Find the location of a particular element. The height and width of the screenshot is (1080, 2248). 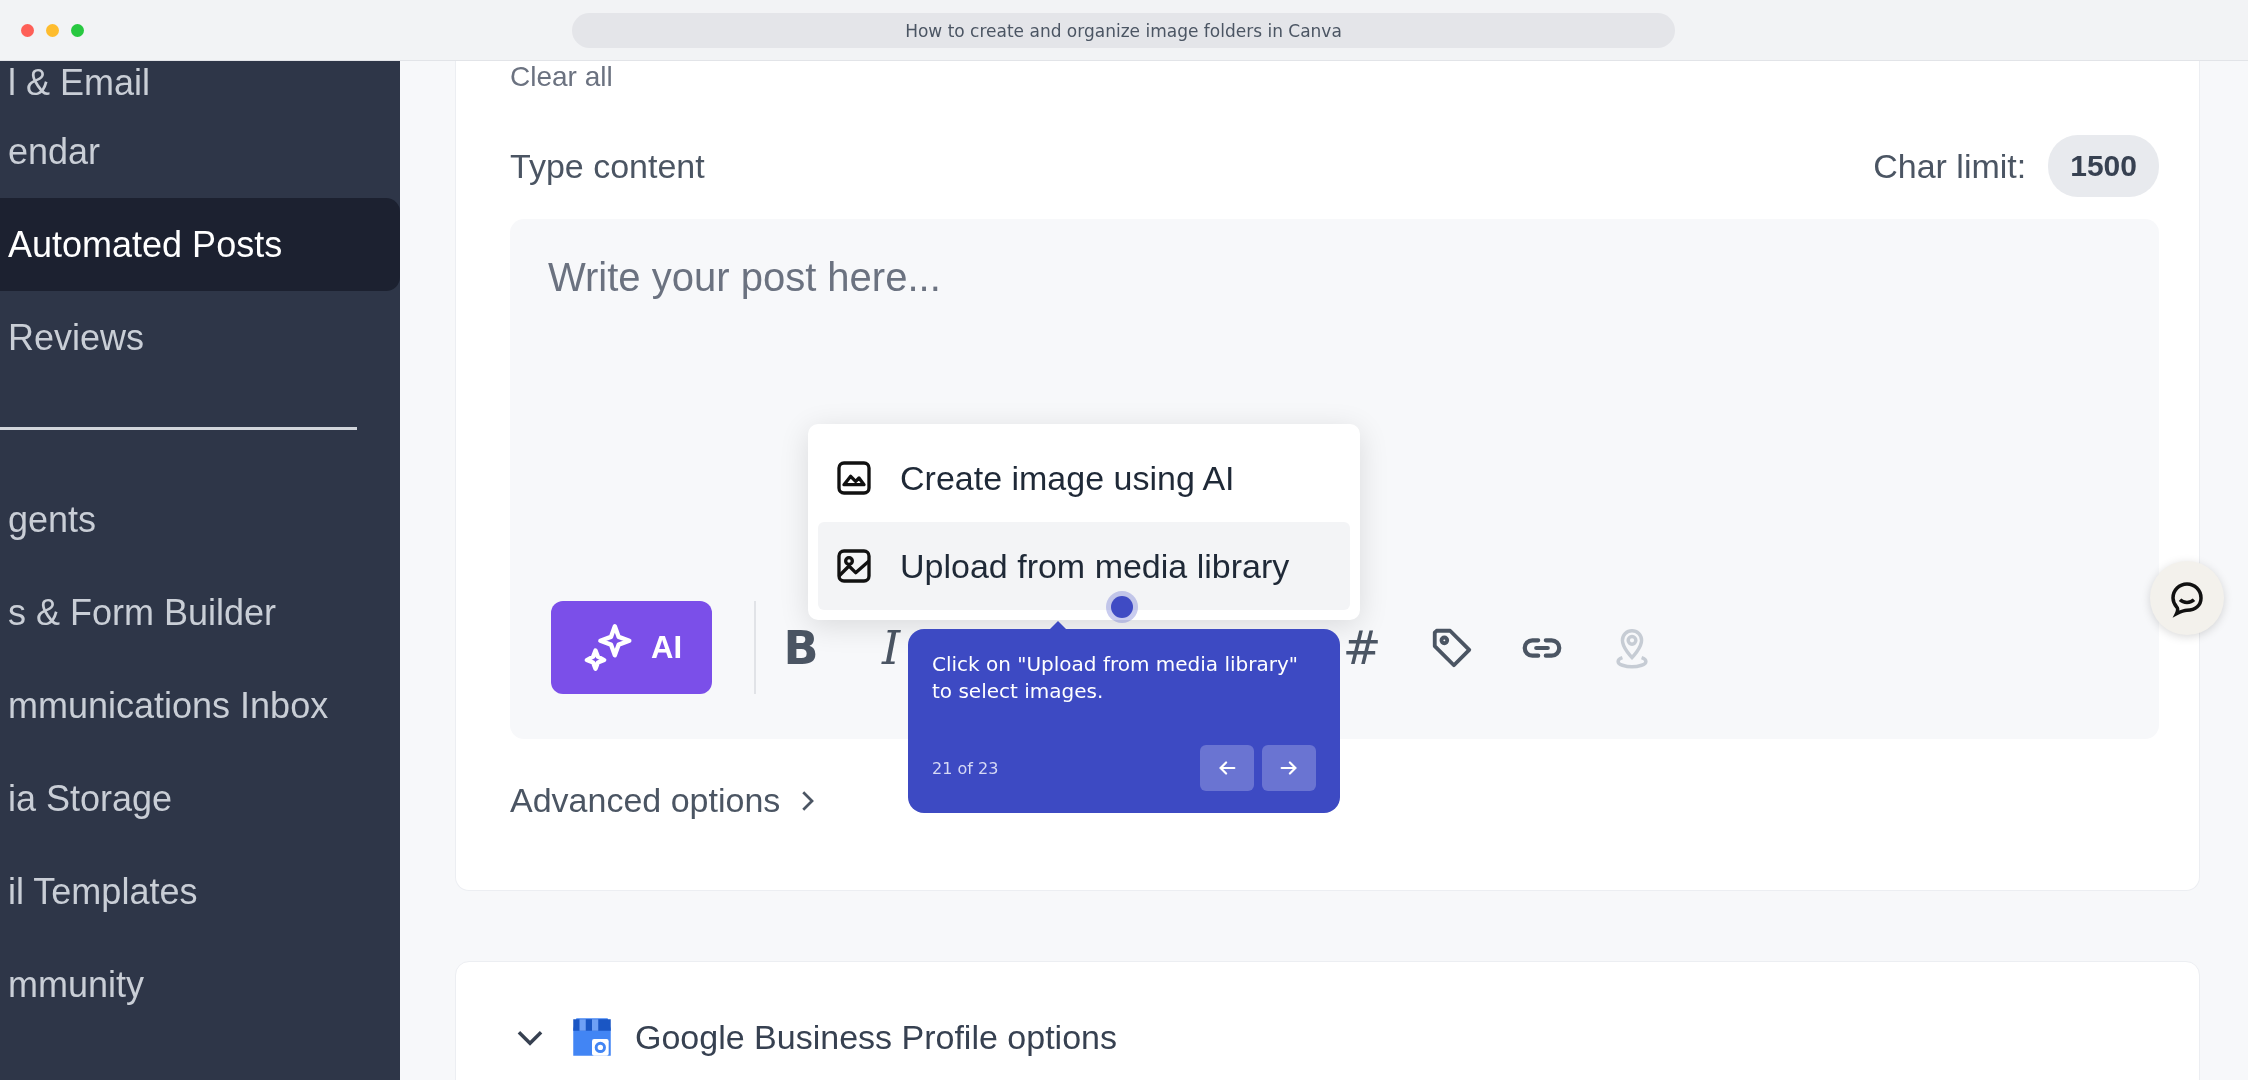

chat-bubble-button is located at coordinates (2187, 598).